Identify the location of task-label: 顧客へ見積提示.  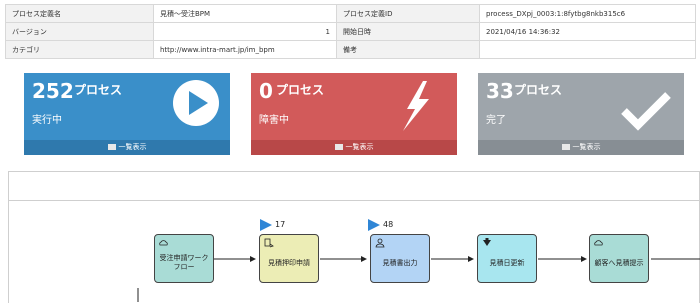
(619, 262).